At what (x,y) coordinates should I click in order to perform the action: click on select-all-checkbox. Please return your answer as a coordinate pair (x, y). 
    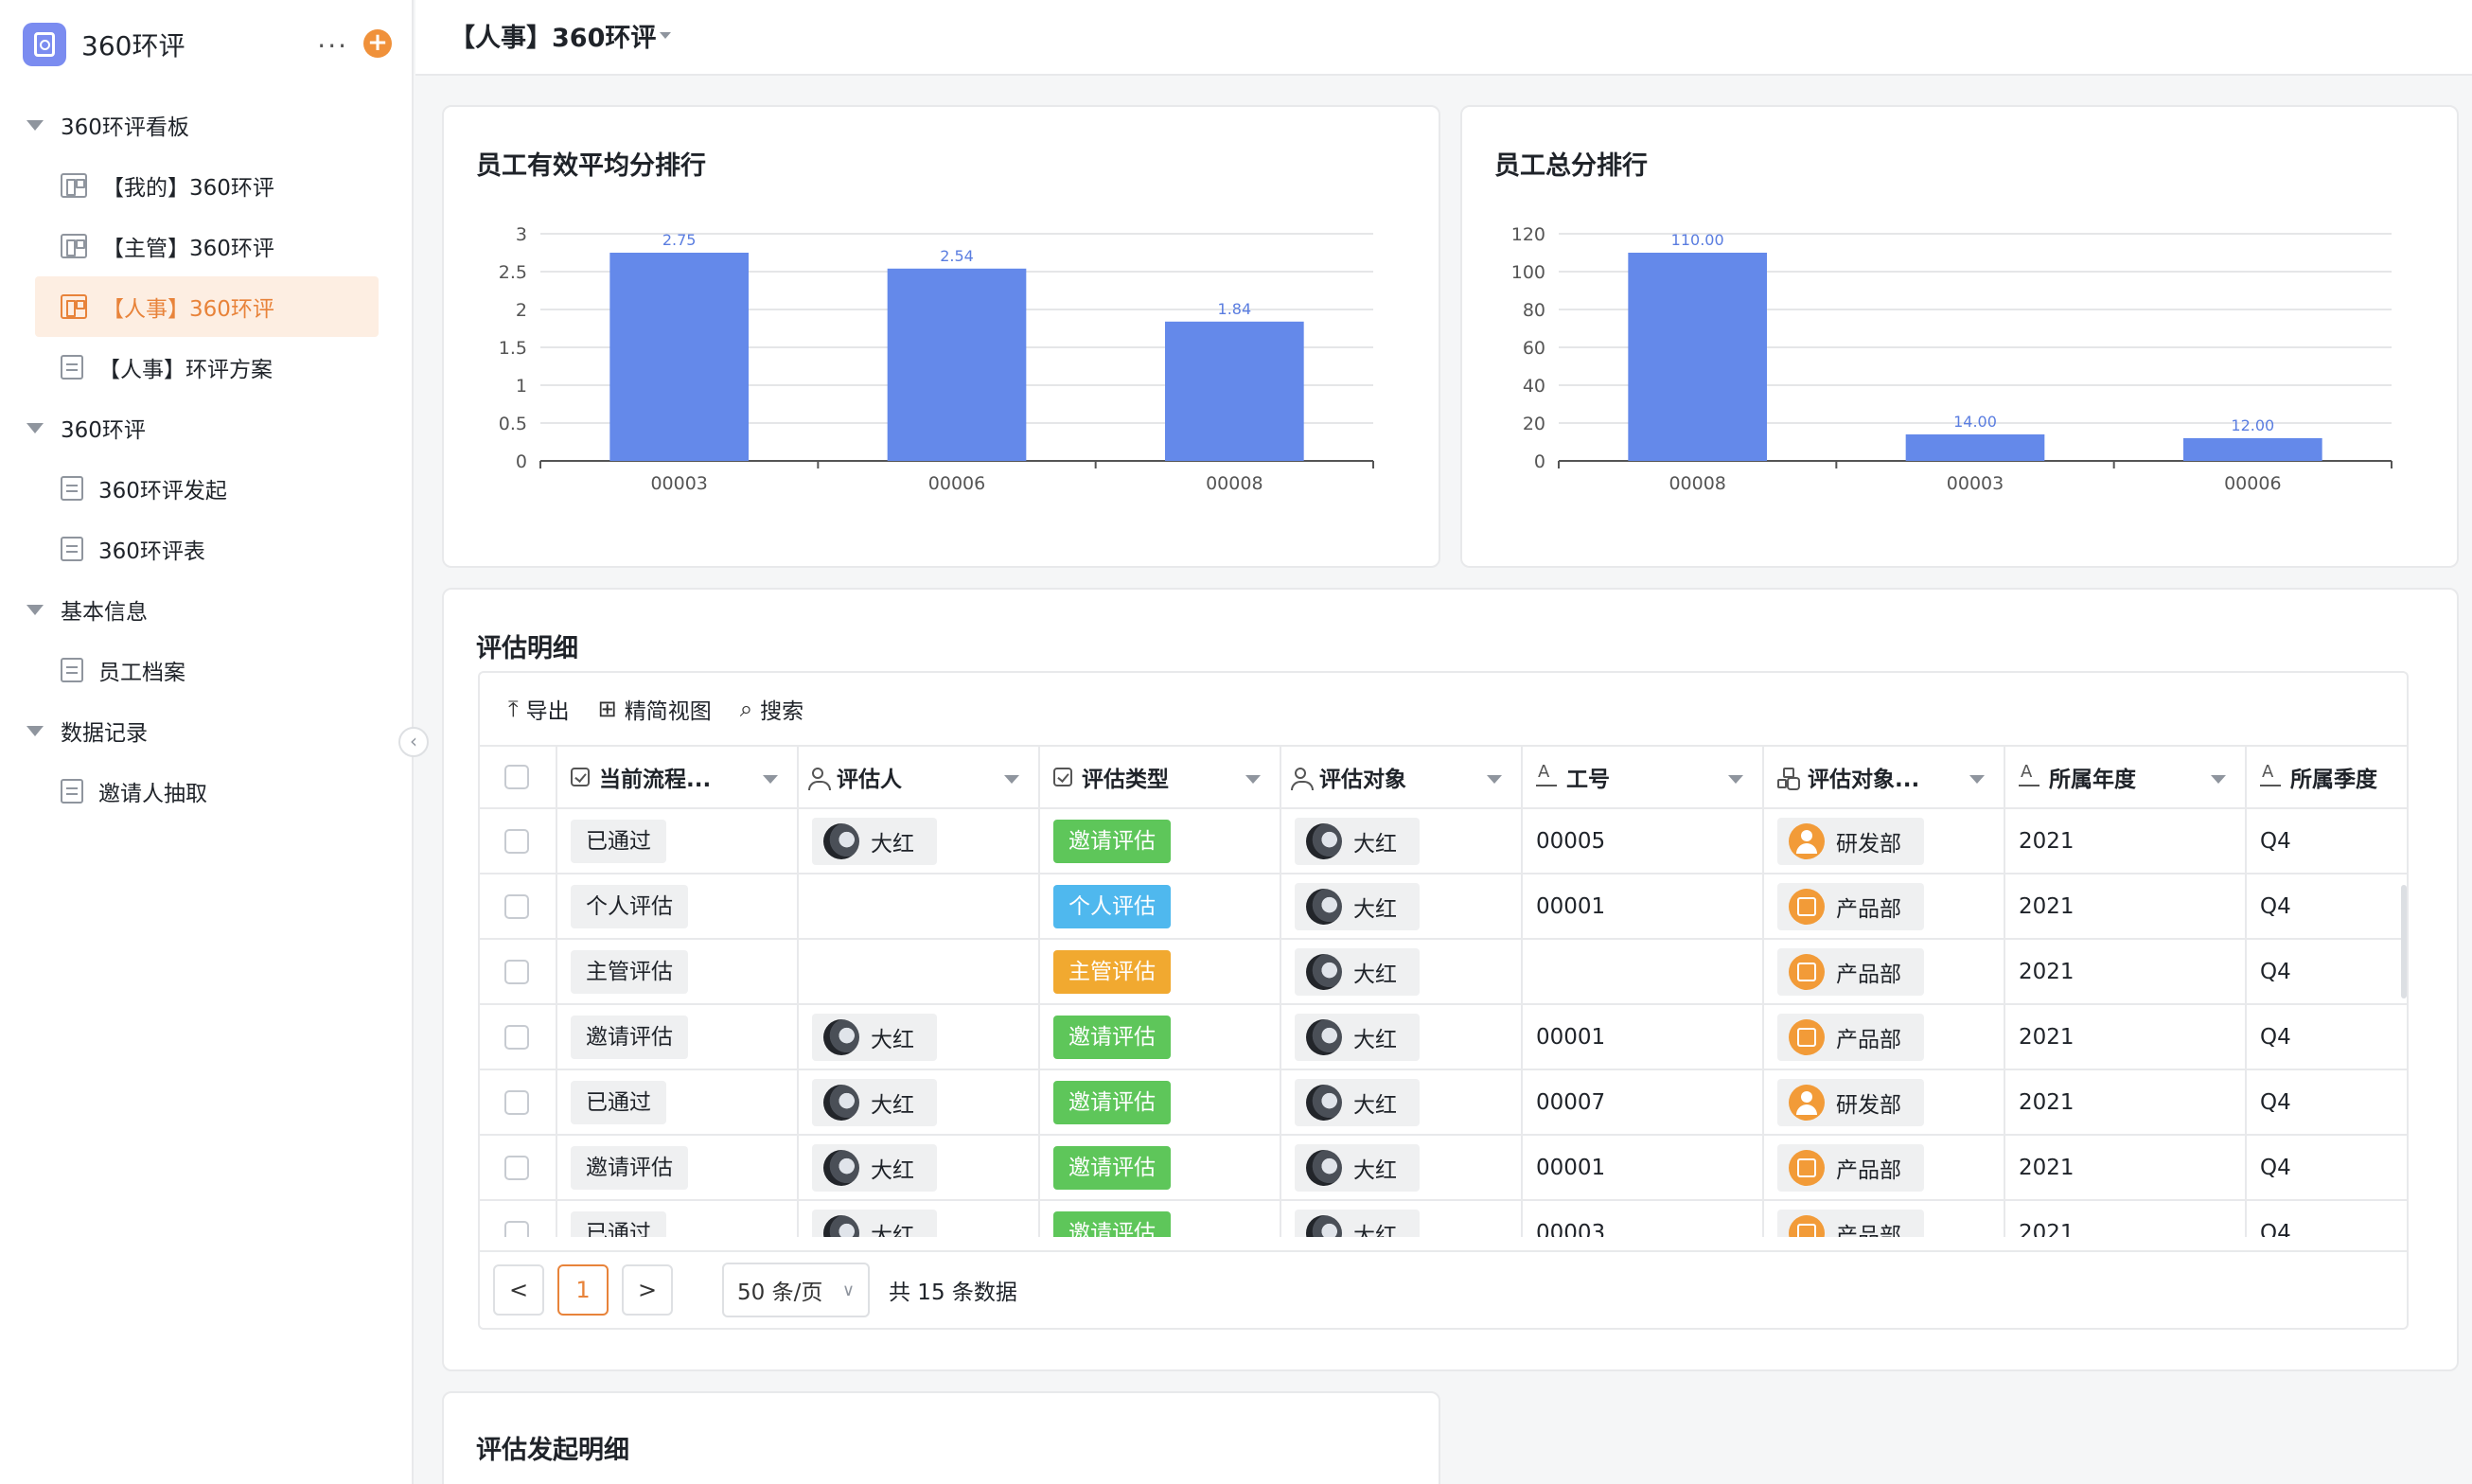
    Looking at the image, I should click on (516, 777).